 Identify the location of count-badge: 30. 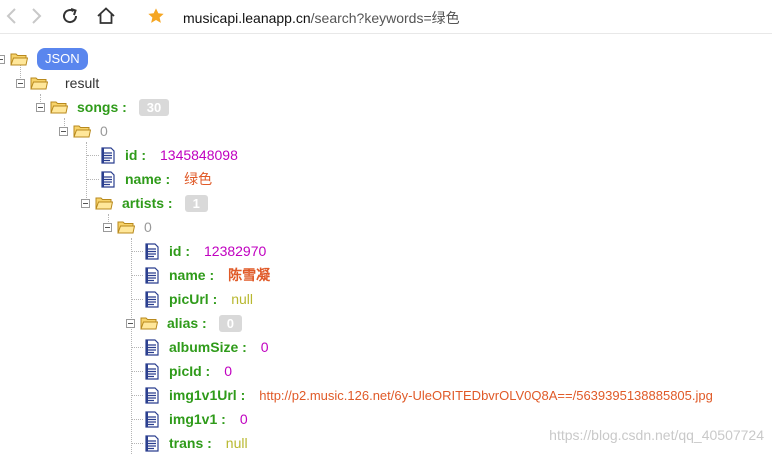
(154, 107).